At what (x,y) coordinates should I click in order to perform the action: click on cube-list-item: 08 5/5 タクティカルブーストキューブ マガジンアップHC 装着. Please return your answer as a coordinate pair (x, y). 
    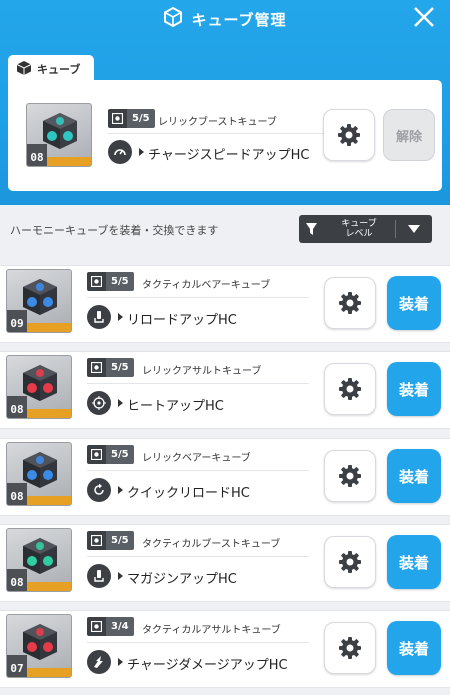
    Looking at the image, I should click on (225, 563).